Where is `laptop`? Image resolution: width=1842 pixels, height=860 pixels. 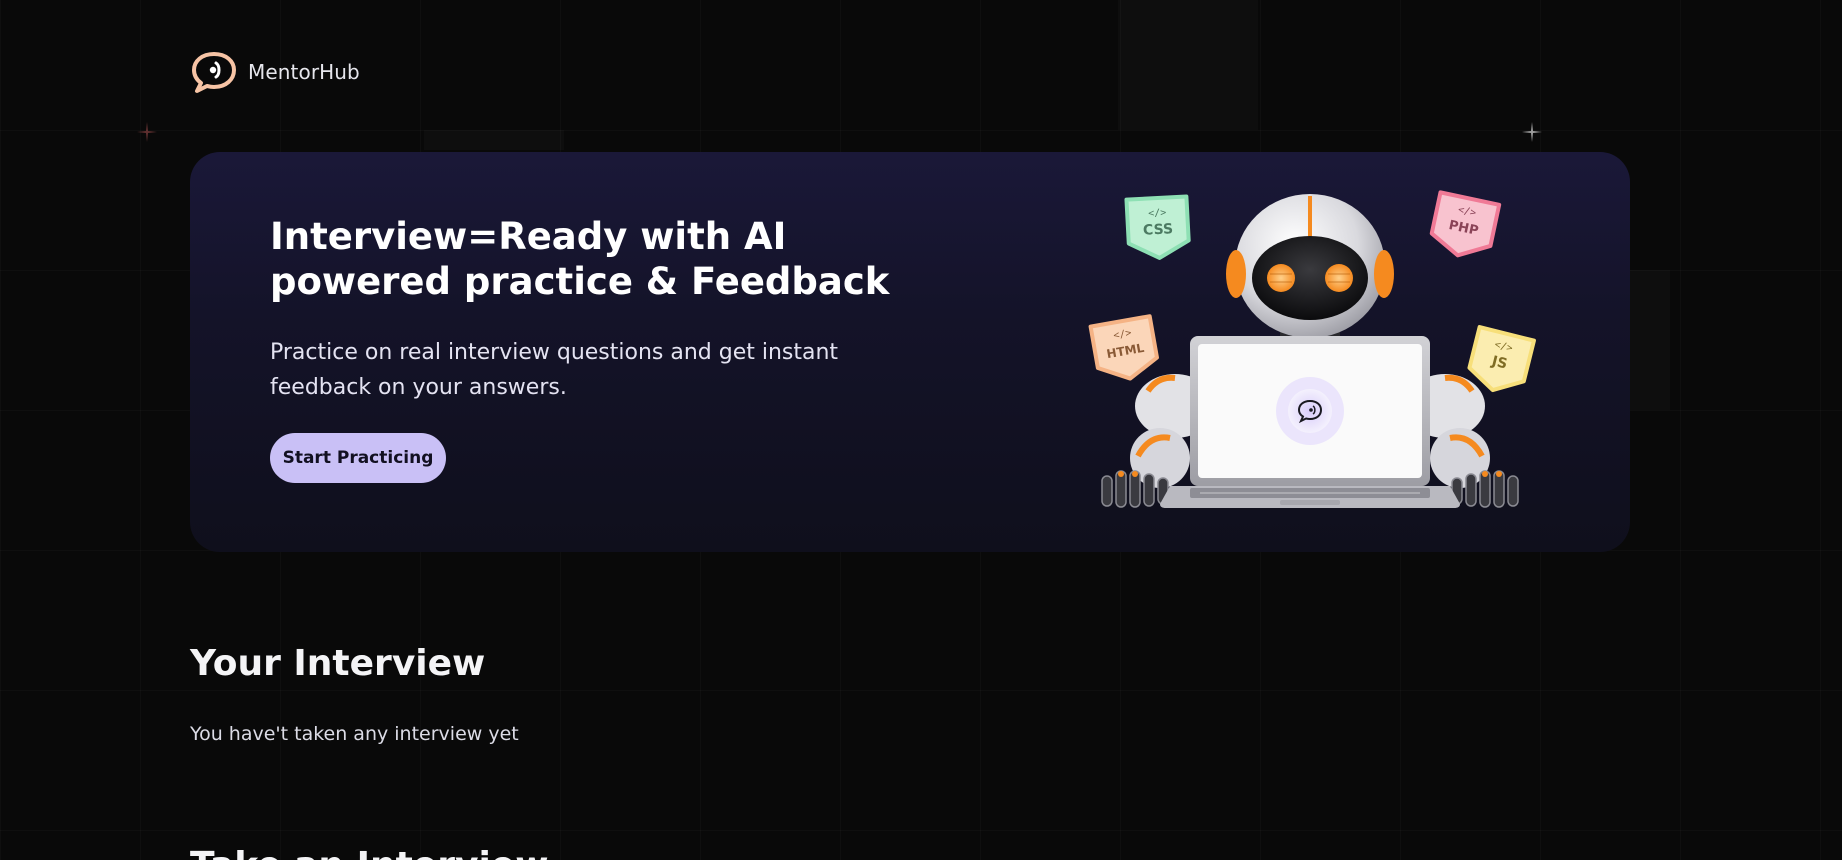 laptop is located at coordinates (1310, 422).